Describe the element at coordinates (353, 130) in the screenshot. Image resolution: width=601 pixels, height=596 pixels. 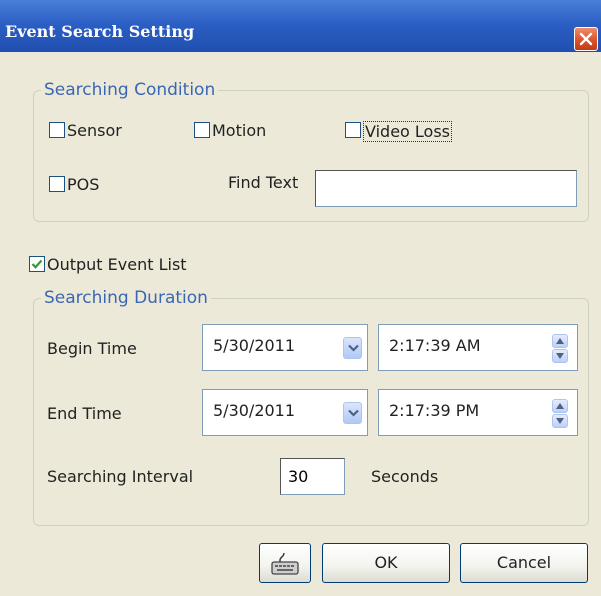
I see `video-loss-checkbox` at that location.